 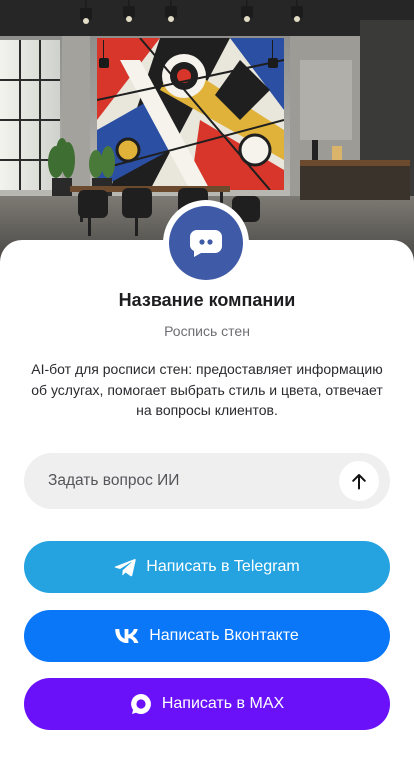 I want to click on vk-icon, so click(x=127, y=636).